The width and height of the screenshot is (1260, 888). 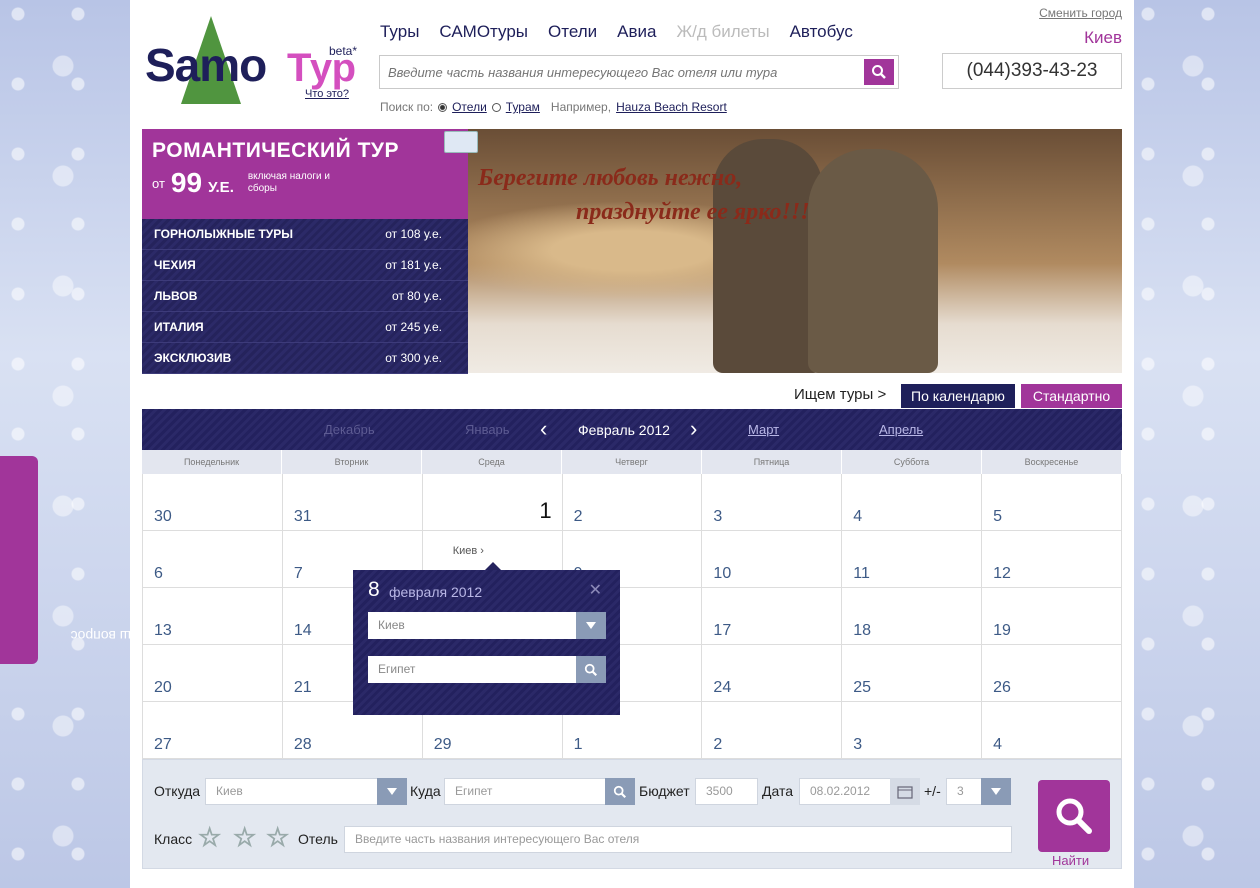 I want to click on date-input: 08.02.2012, so click(x=859, y=791).